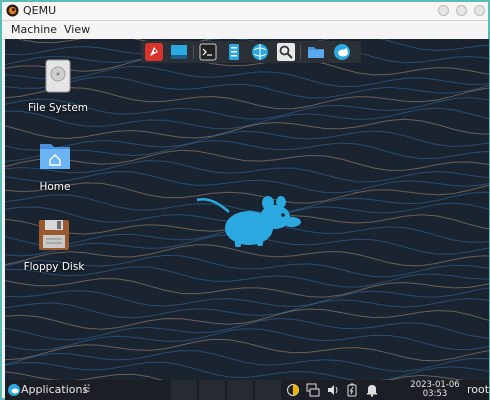 This screenshot has width=490, height=400. Describe the element at coordinates (234, 52) in the screenshot. I see `file-manager-icon` at that location.